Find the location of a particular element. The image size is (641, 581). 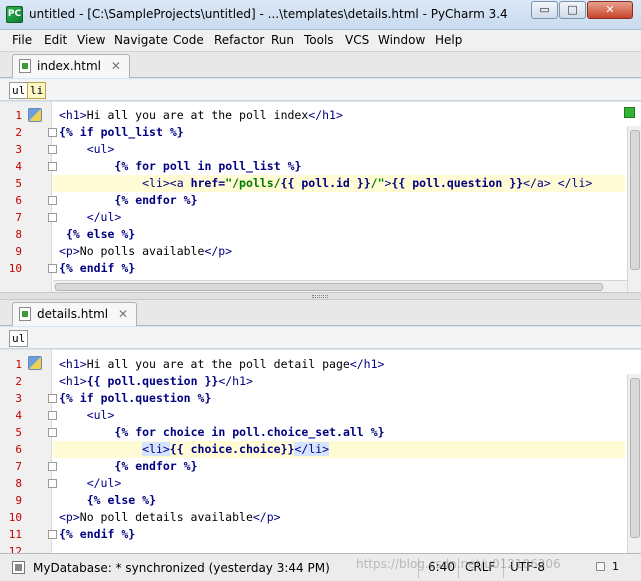

status-counter: 1 is located at coordinates (615, 566).